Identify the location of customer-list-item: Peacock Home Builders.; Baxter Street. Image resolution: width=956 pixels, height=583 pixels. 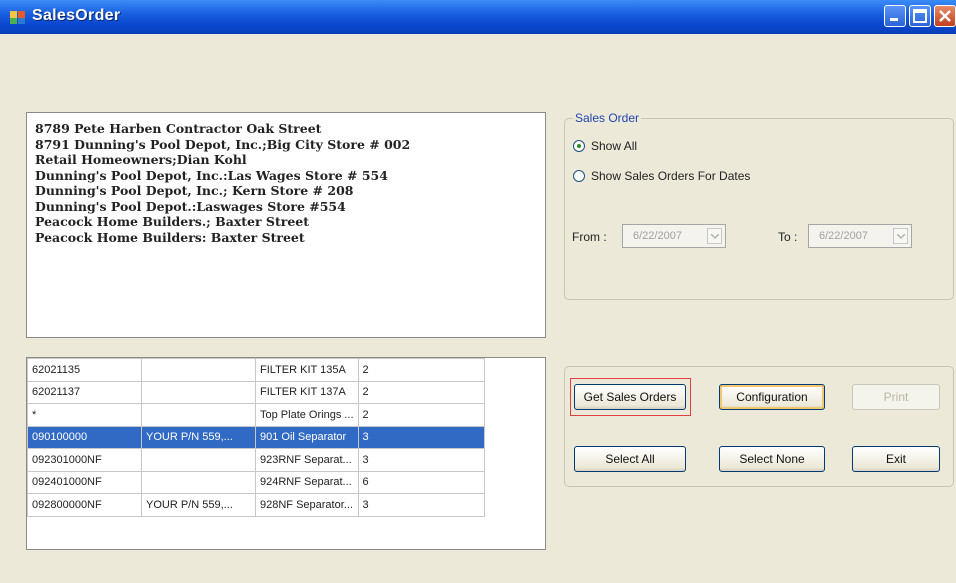
(290, 222).